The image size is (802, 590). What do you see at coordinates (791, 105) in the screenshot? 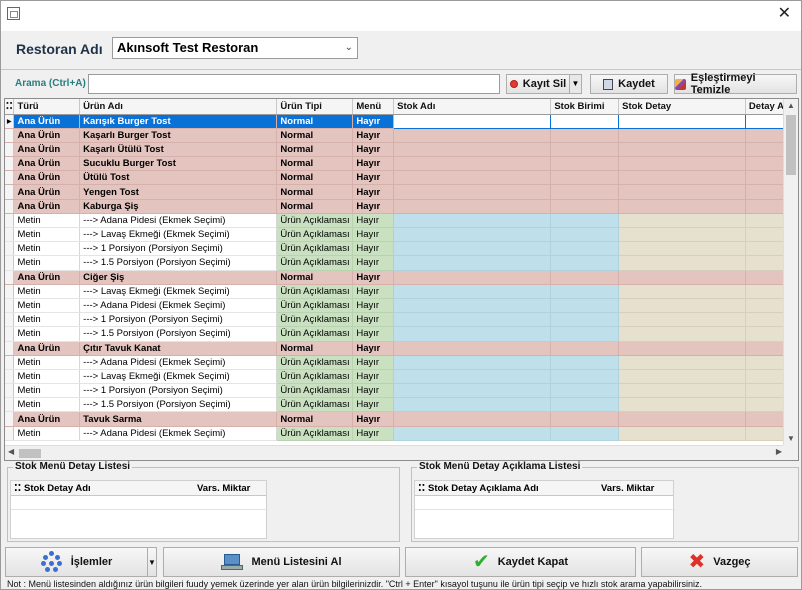
I see `scroll-up-icon: ▲` at bounding box center [791, 105].